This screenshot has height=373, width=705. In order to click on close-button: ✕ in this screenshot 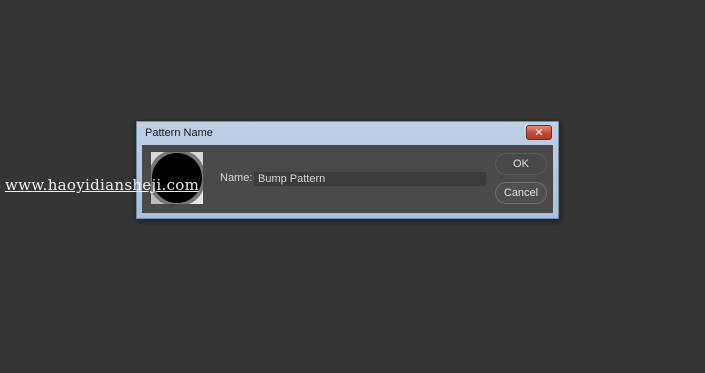, I will do `click(539, 132)`.